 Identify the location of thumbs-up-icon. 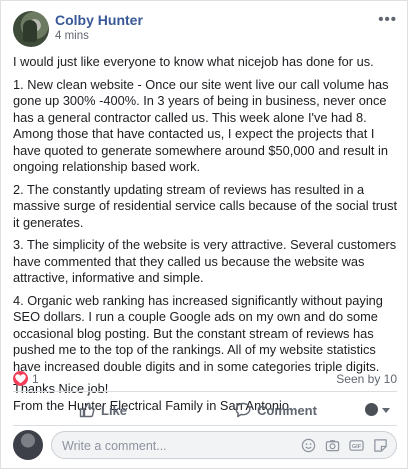
(87, 410).